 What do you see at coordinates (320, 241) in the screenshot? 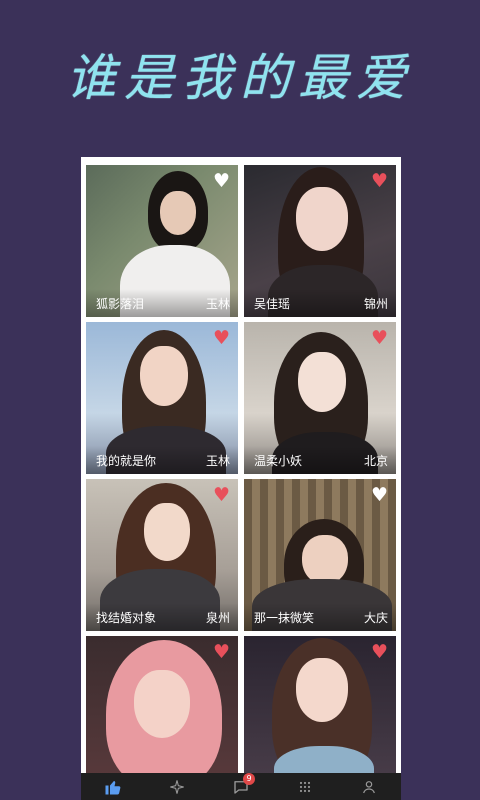
I see `profile-card: ♥ 吴佳瑶 锦州` at bounding box center [320, 241].